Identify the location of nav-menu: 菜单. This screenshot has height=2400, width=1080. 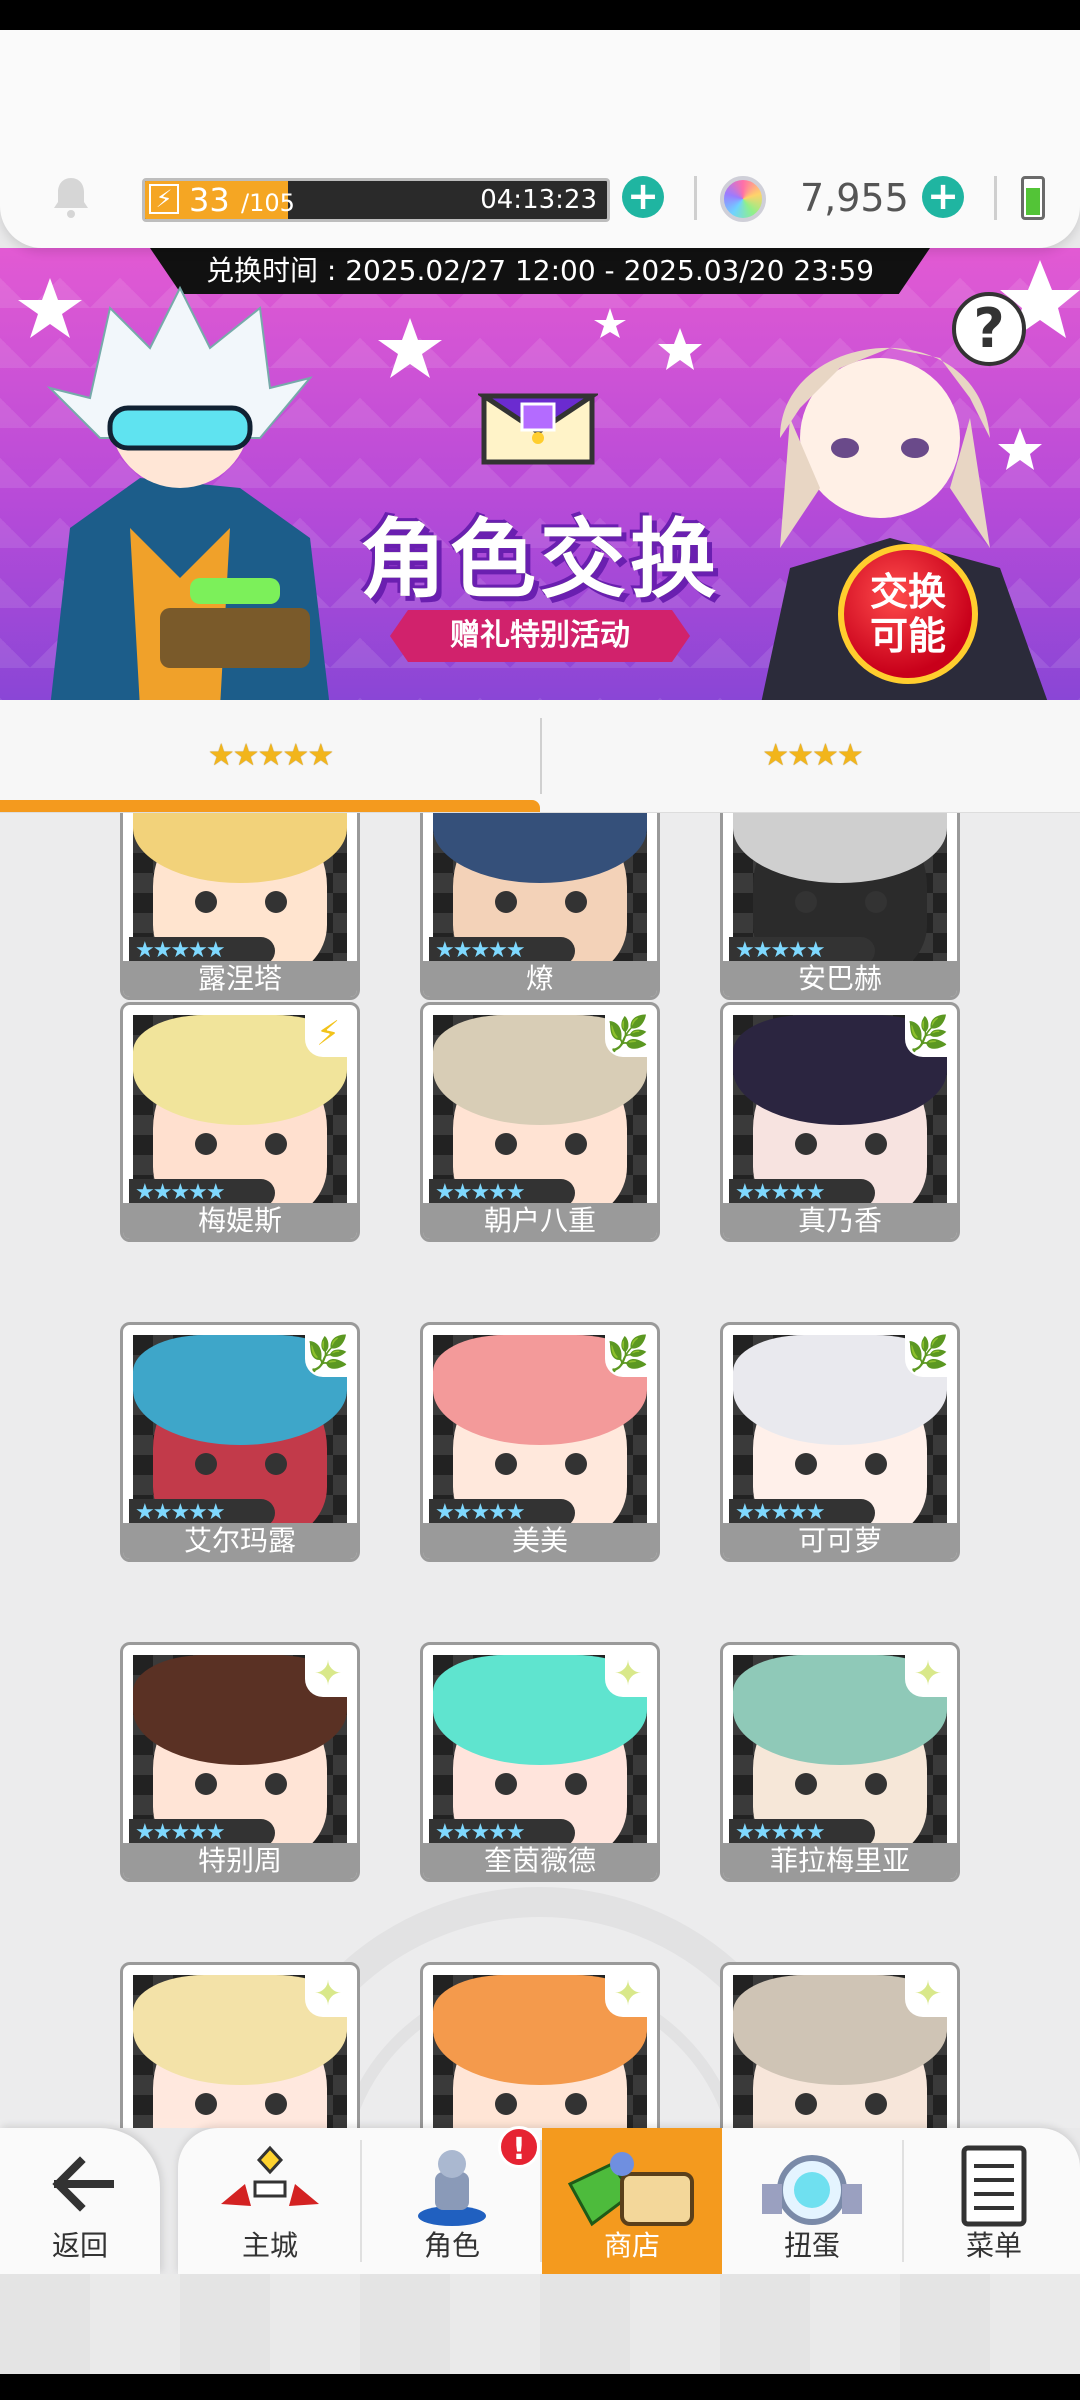
(992, 2201).